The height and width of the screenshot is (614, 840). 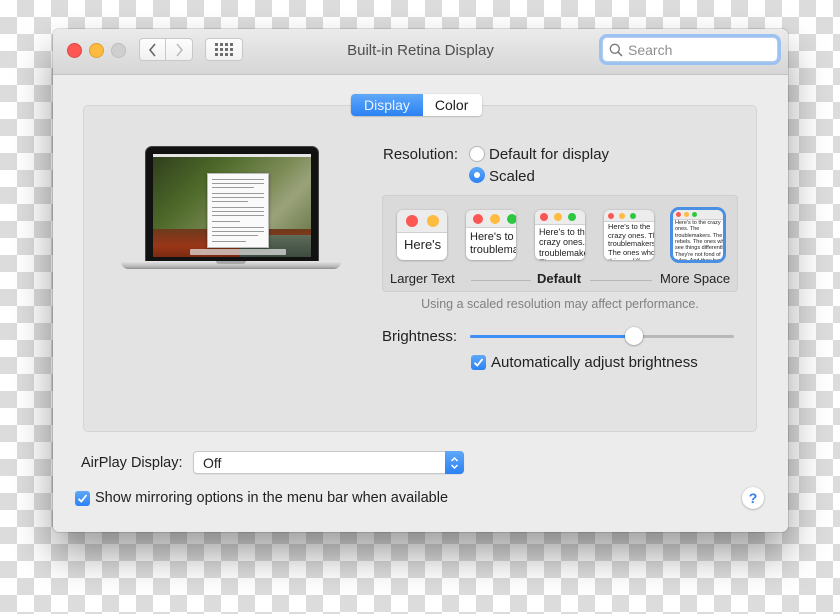 What do you see at coordinates (594, 362) in the screenshot?
I see `auto-brightness-label: Automatically adjust brightness` at bounding box center [594, 362].